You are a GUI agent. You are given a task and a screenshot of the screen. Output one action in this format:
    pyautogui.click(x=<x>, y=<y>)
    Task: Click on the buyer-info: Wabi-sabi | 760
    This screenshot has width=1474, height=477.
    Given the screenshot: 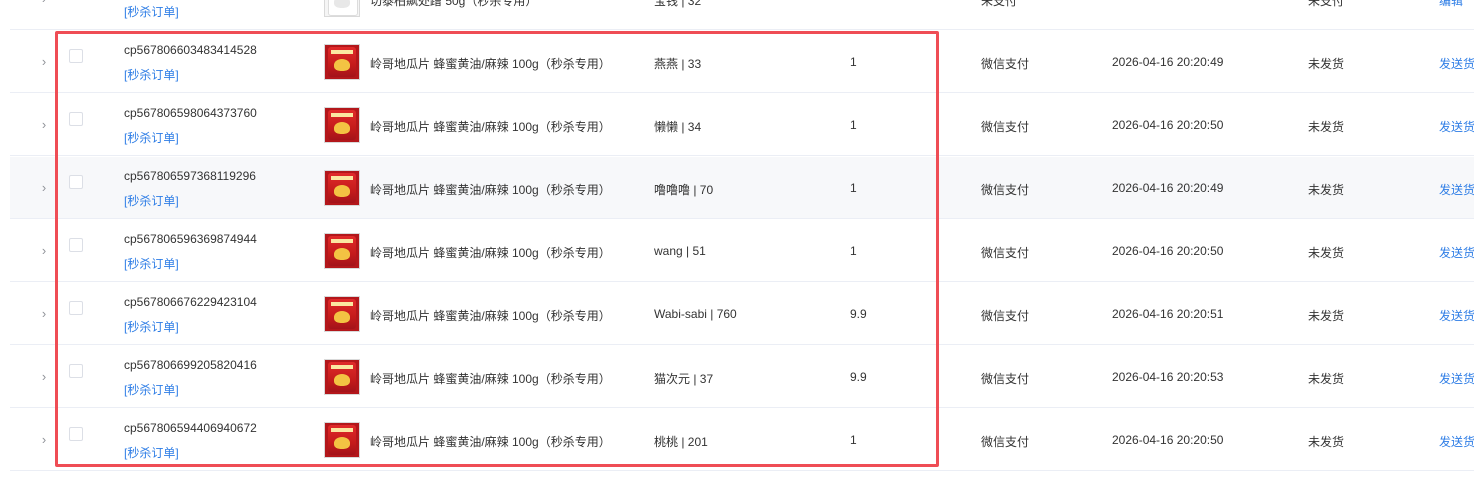 What is the action you would take?
    pyautogui.click(x=695, y=314)
    